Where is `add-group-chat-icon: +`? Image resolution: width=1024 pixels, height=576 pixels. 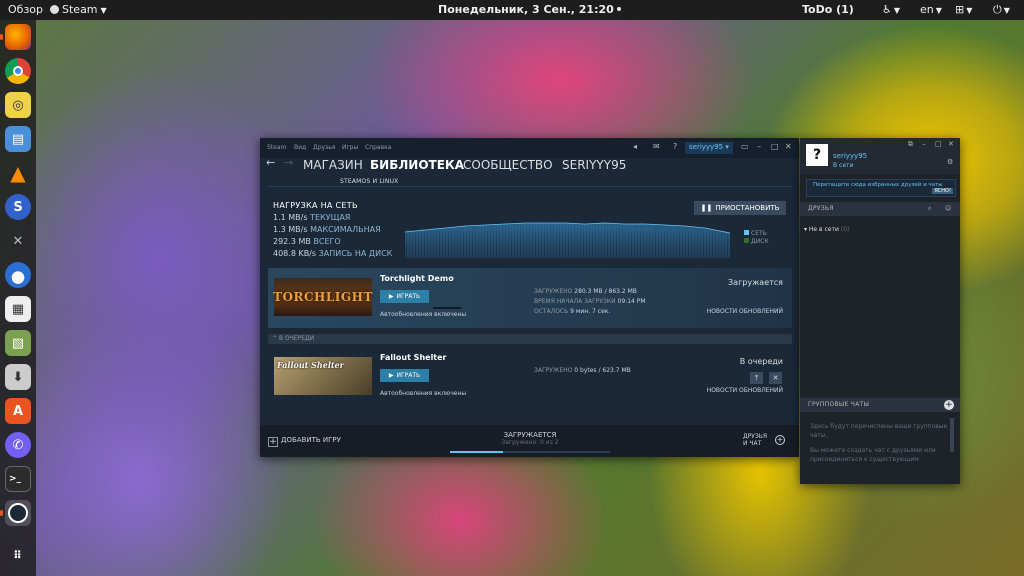
add-group-chat-icon: + is located at coordinates (949, 405).